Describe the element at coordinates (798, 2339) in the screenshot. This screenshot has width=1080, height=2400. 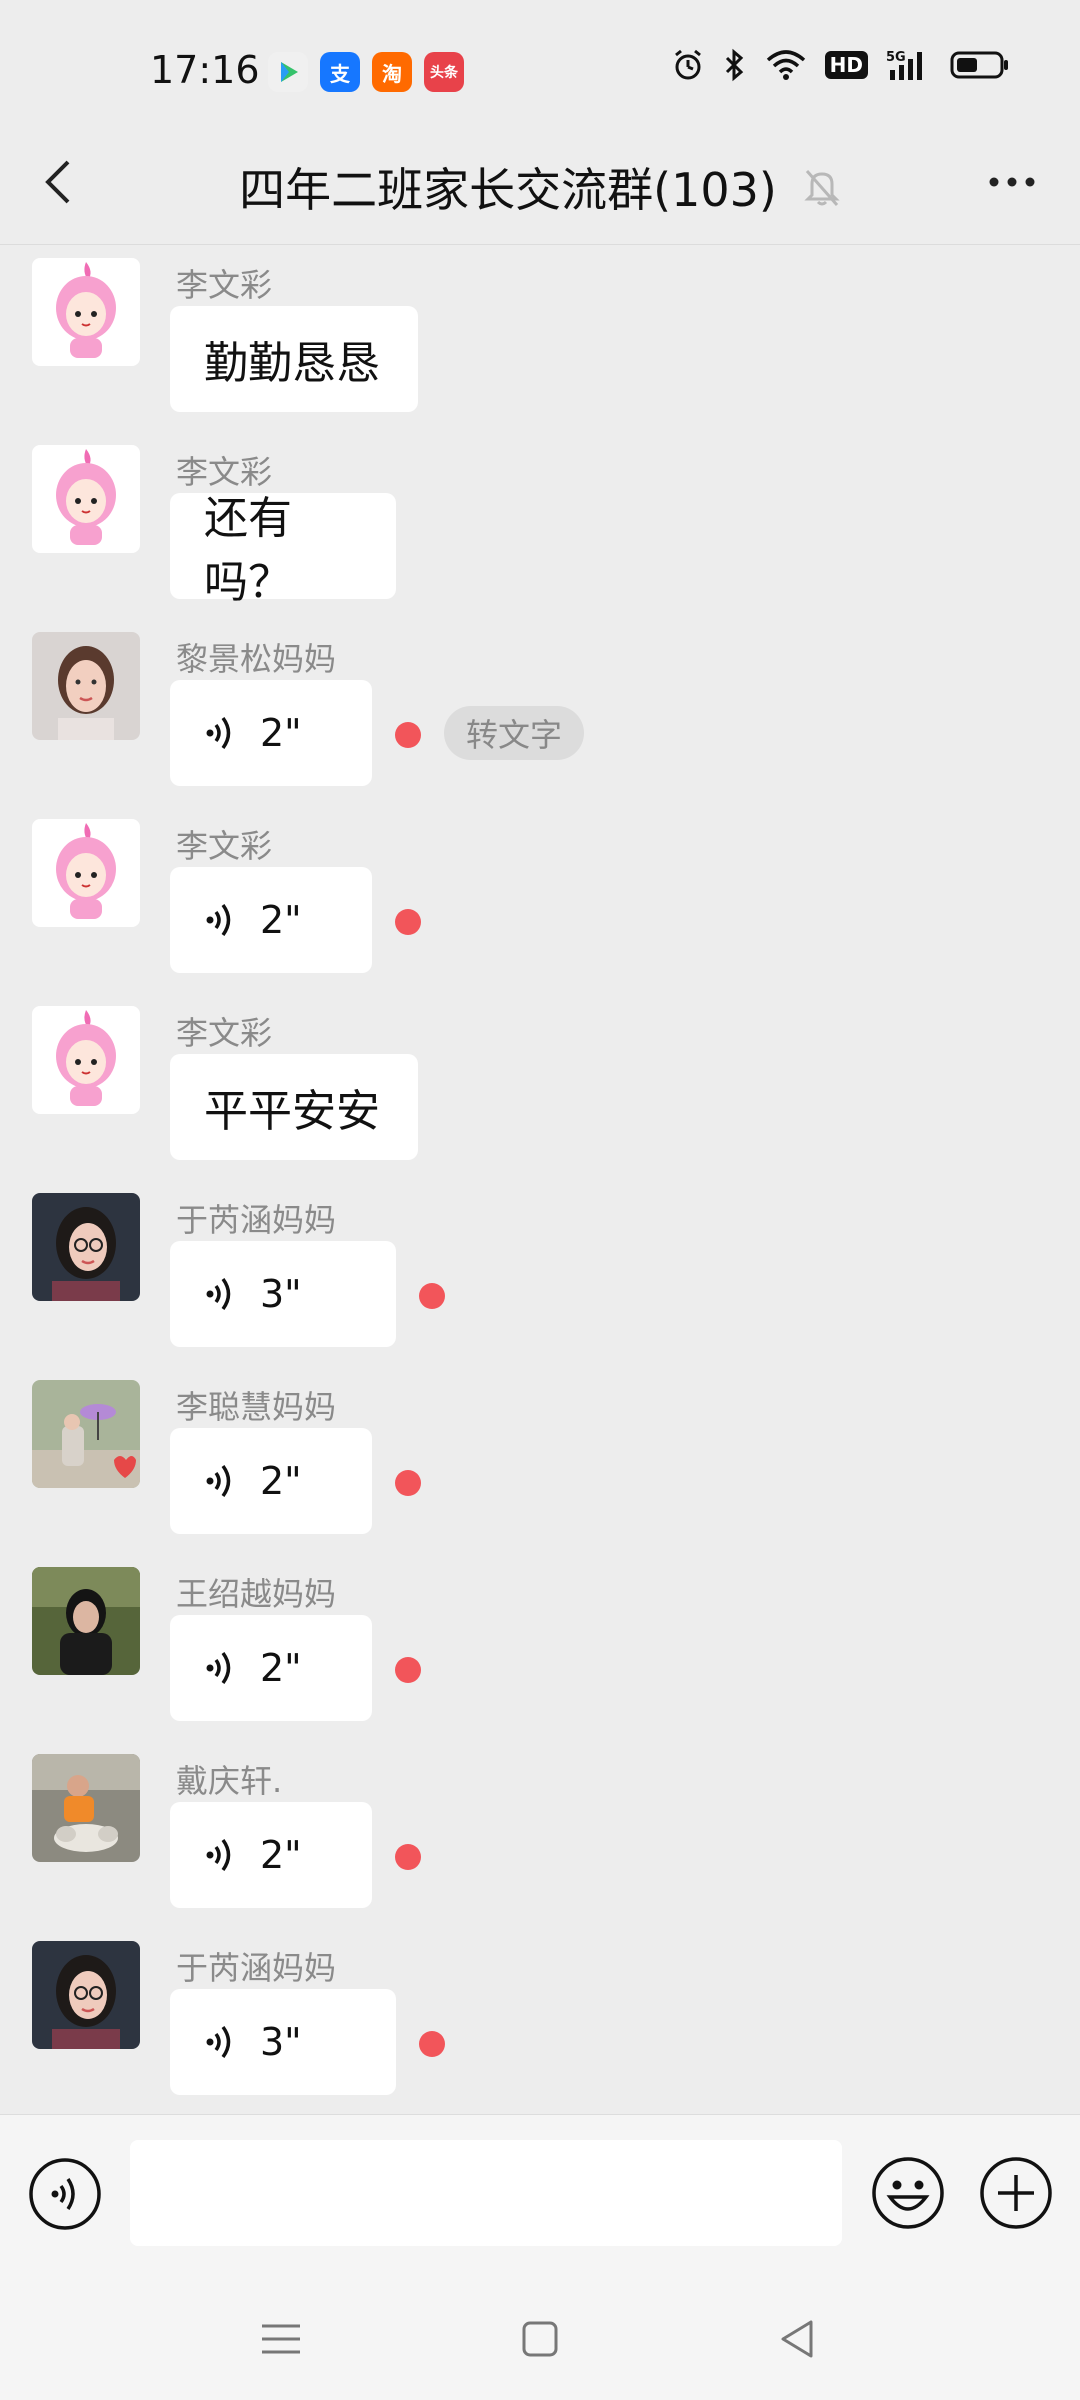
I see `back-triangle-icon` at that location.